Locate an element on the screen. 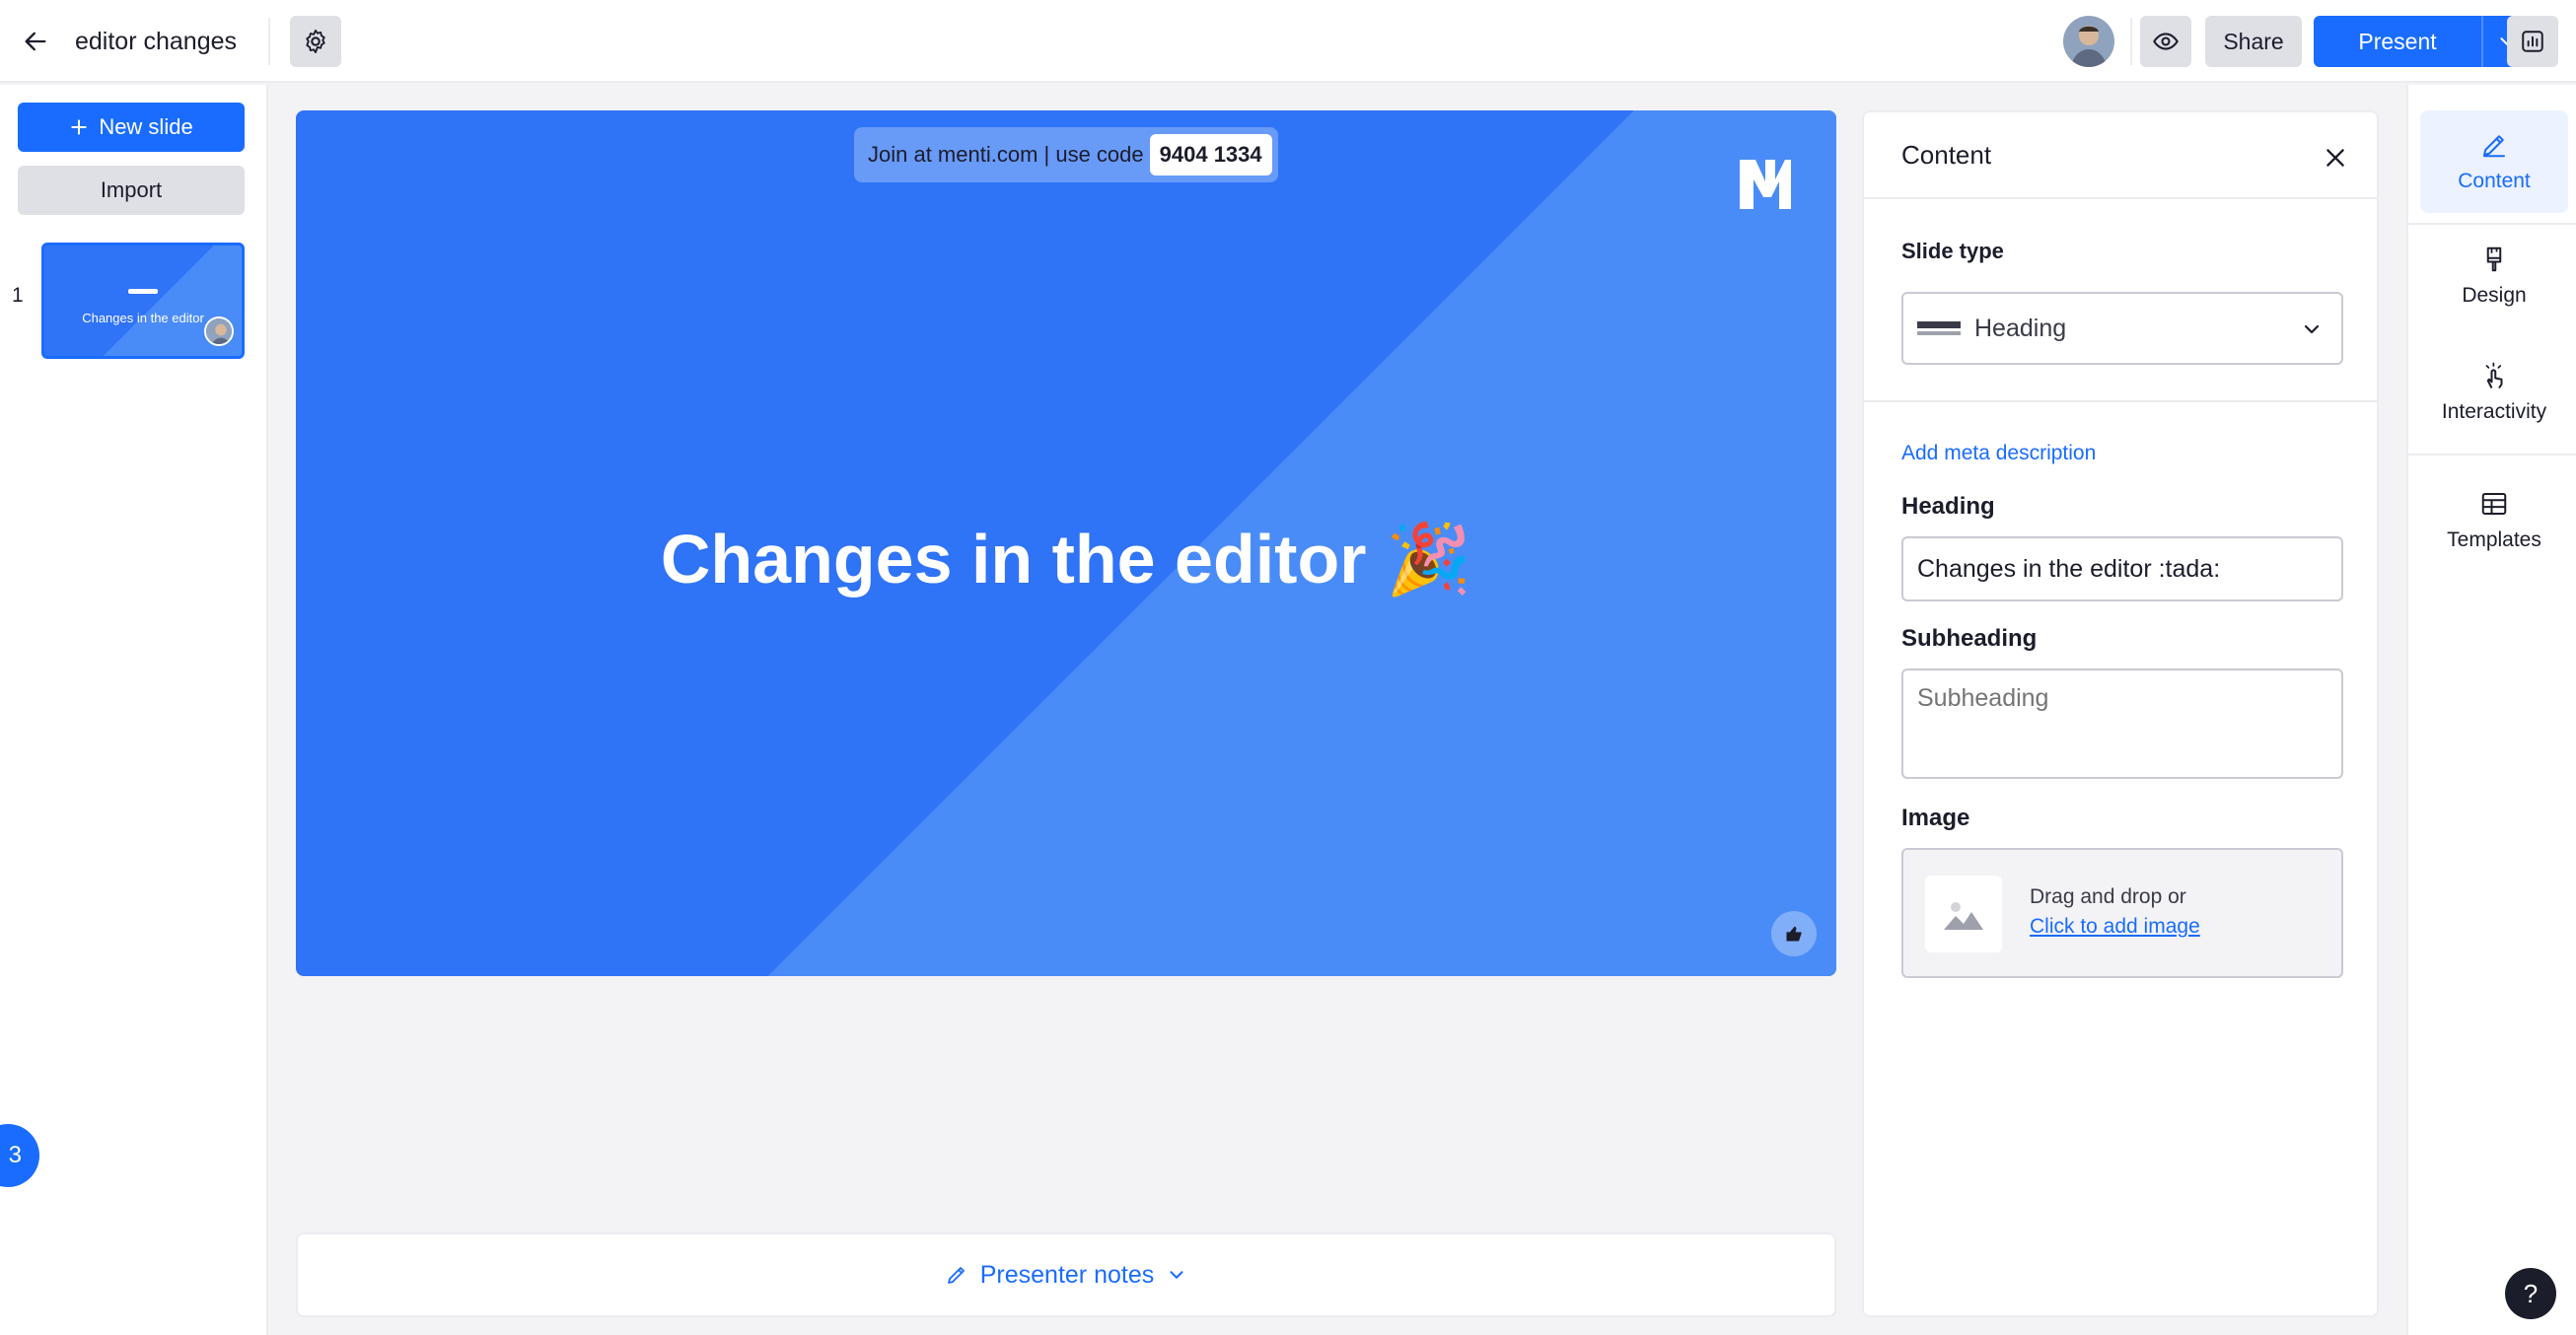 The width and height of the screenshot is (2576, 1335). rail-item-design: Design is located at coordinates (2494, 276).